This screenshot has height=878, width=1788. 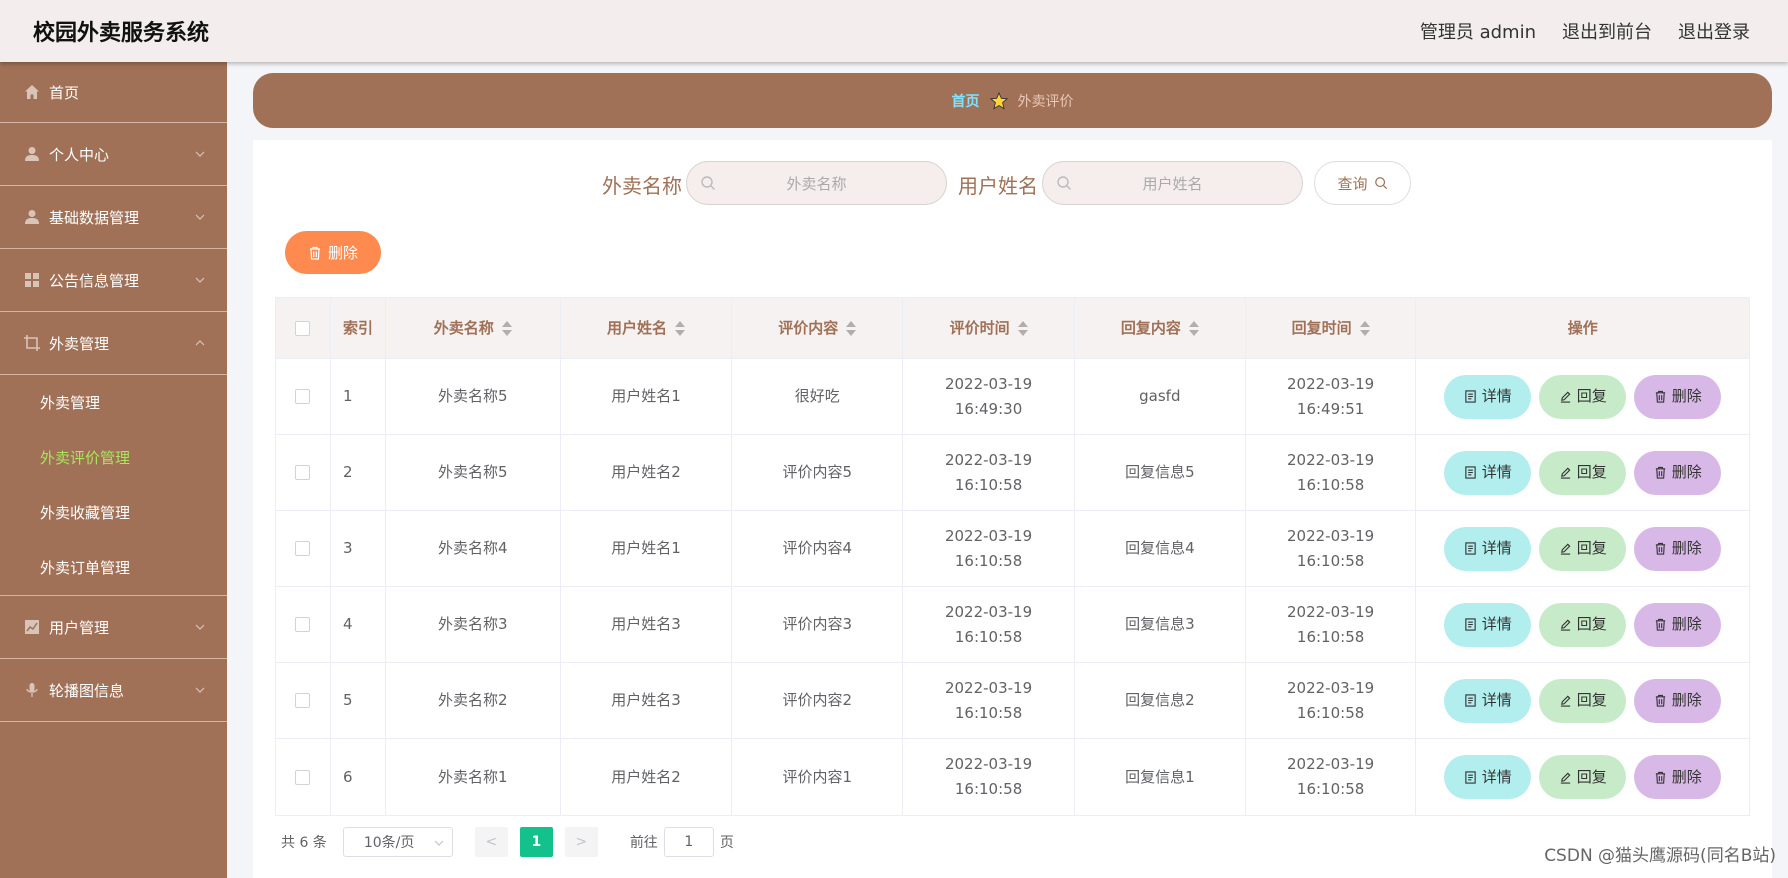 What do you see at coordinates (32, 627) in the screenshot?
I see `chart-icon` at bounding box center [32, 627].